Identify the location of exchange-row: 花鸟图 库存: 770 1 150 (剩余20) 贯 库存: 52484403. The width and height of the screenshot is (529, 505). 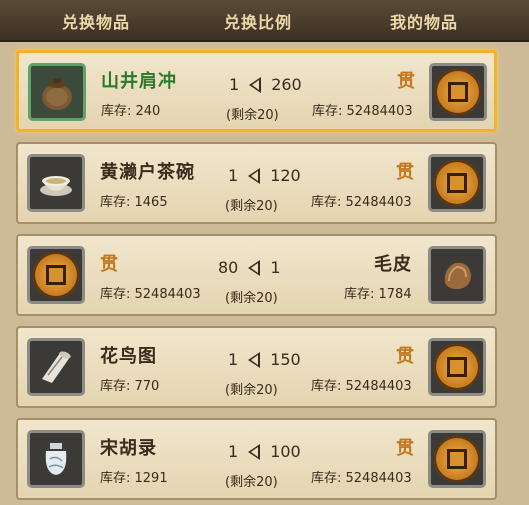
(256, 367).